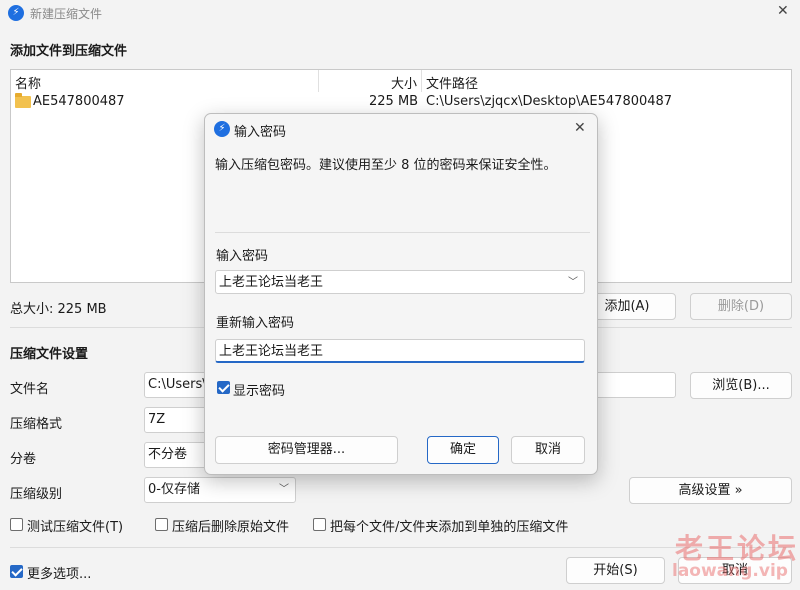  I want to click on start-button: 开始(S), so click(615, 570).